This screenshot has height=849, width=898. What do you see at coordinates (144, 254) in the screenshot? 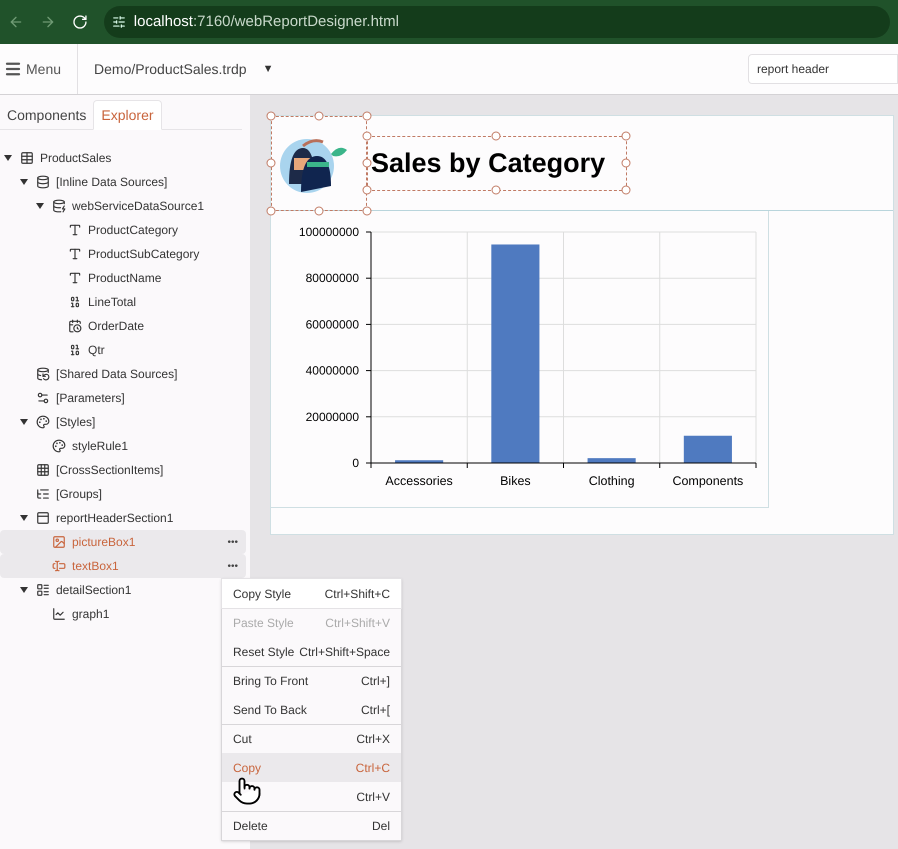
I see `tree-item-label: ProductSubCategory` at bounding box center [144, 254].